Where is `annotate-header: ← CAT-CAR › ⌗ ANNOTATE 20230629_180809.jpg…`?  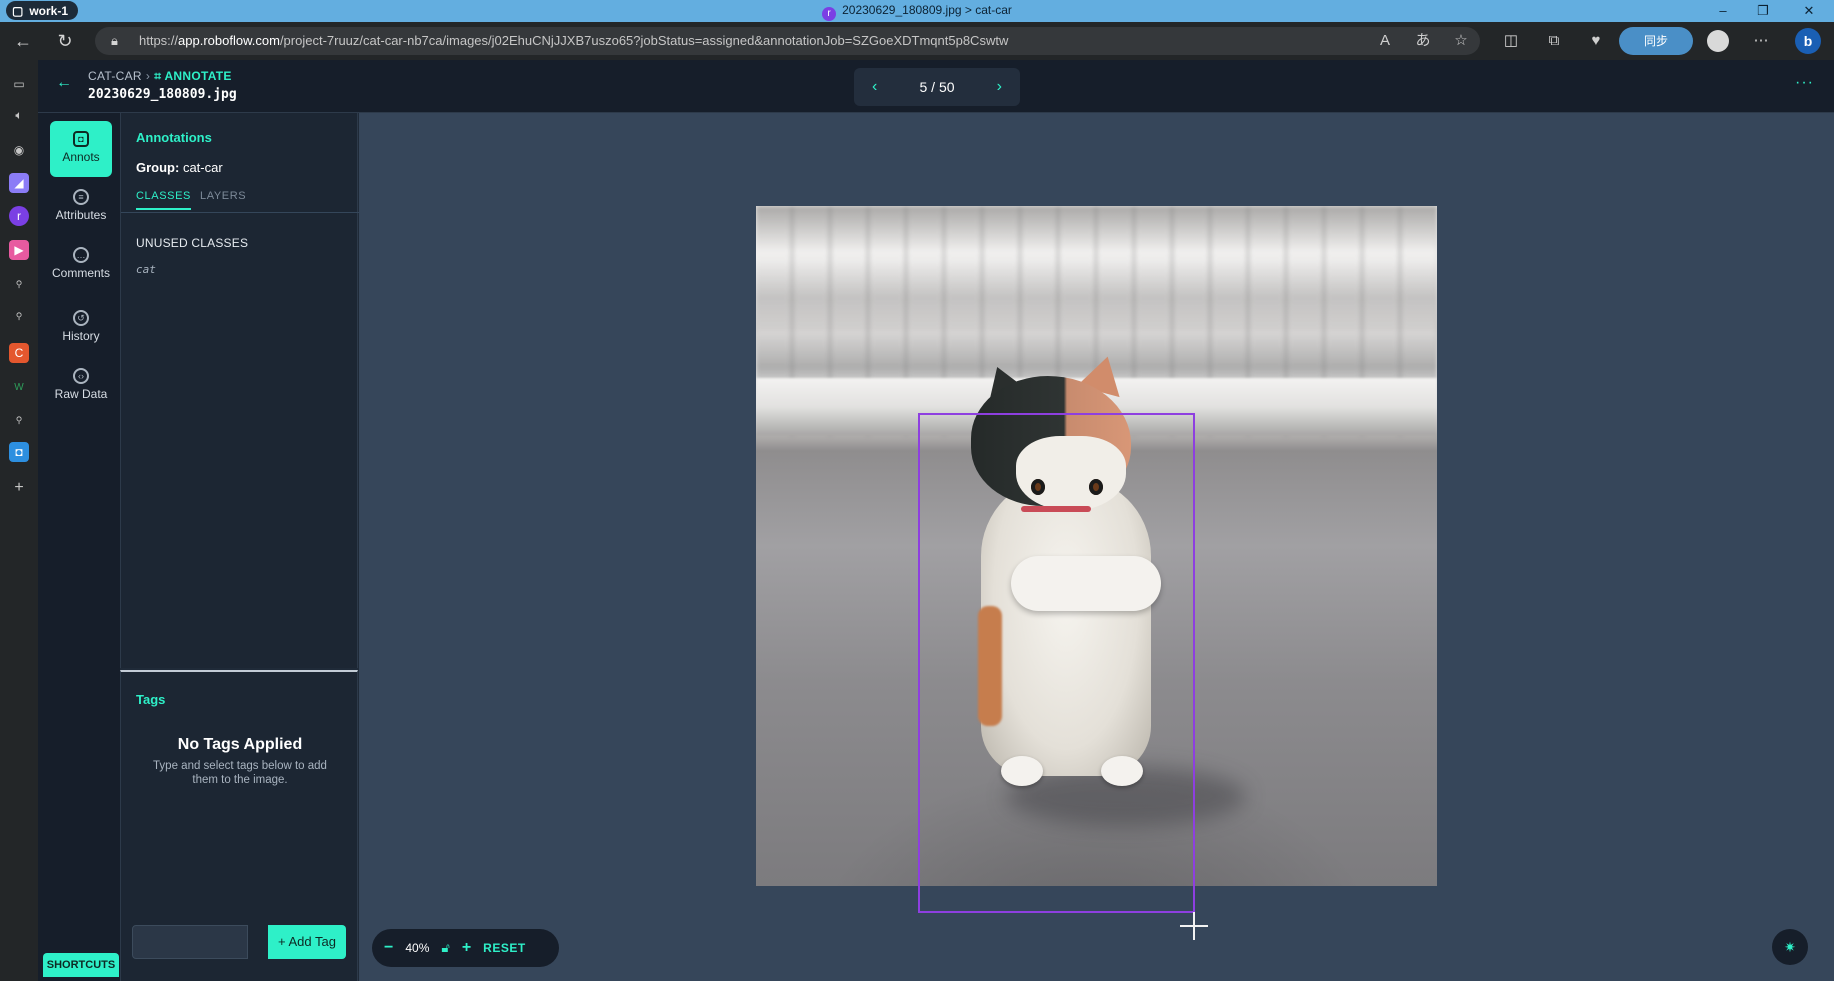
annotate-header: ← CAT-CAR › ⌗ ANNOTATE 20230629_180809.jpg… is located at coordinates (936, 86).